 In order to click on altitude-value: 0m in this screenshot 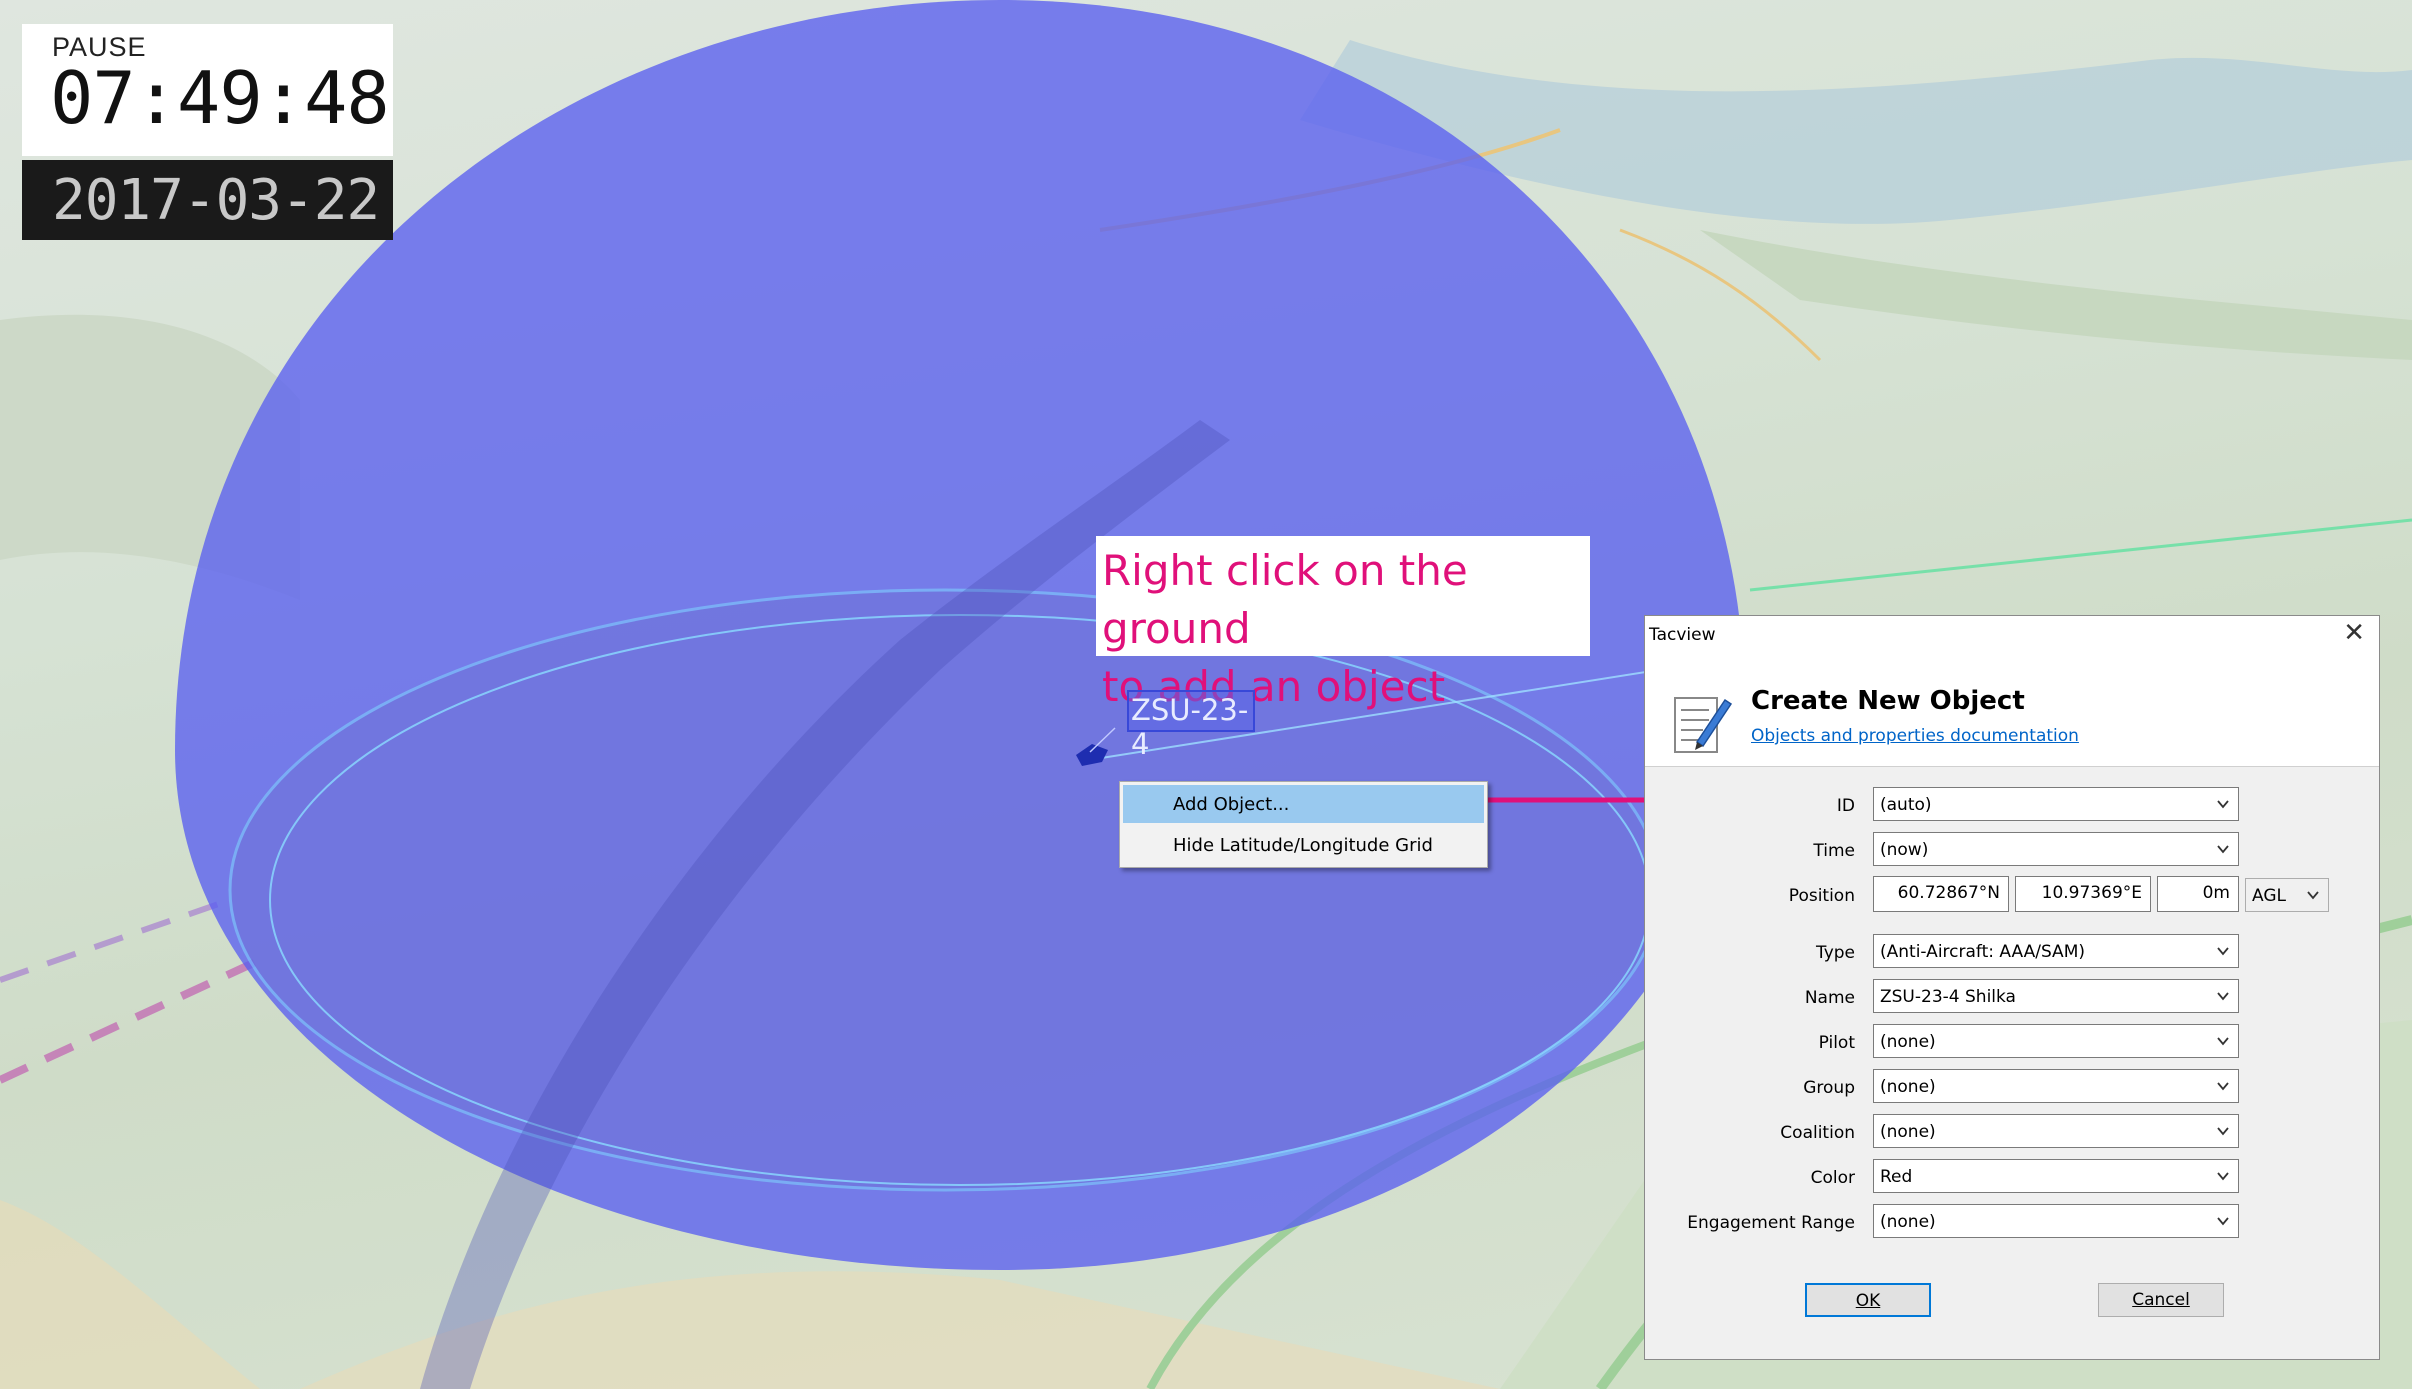, I will do `click(2216, 893)`.